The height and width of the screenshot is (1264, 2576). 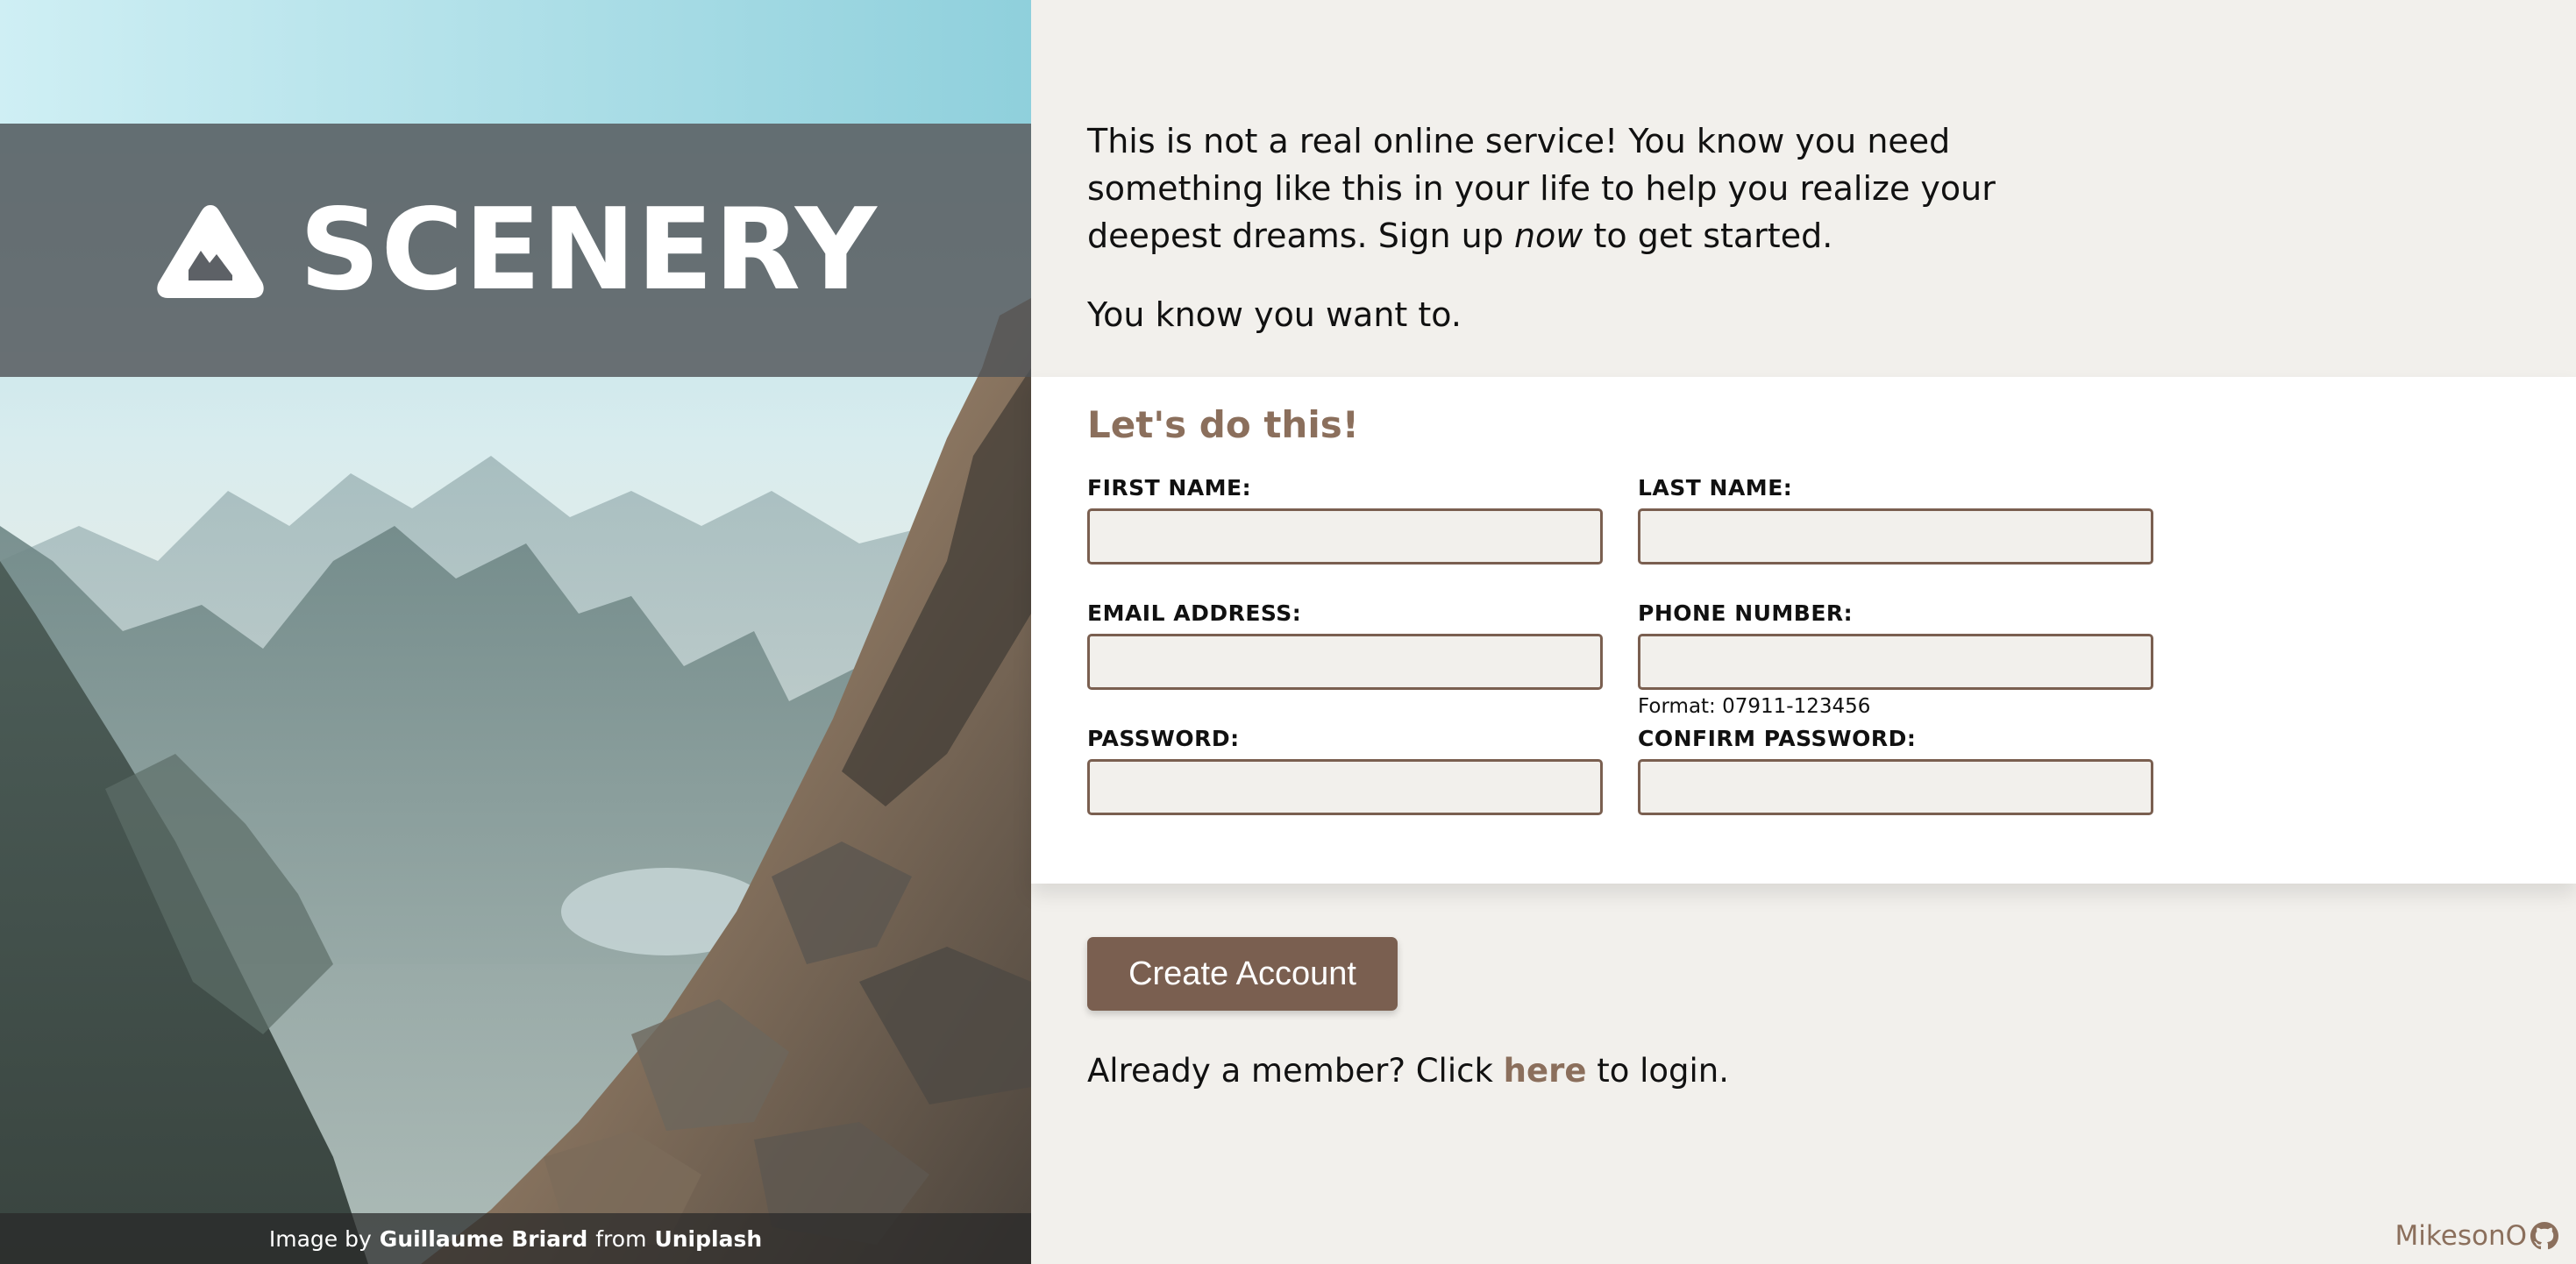 I want to click on credit-source: Uniplash, so click(x=708, y=1239).